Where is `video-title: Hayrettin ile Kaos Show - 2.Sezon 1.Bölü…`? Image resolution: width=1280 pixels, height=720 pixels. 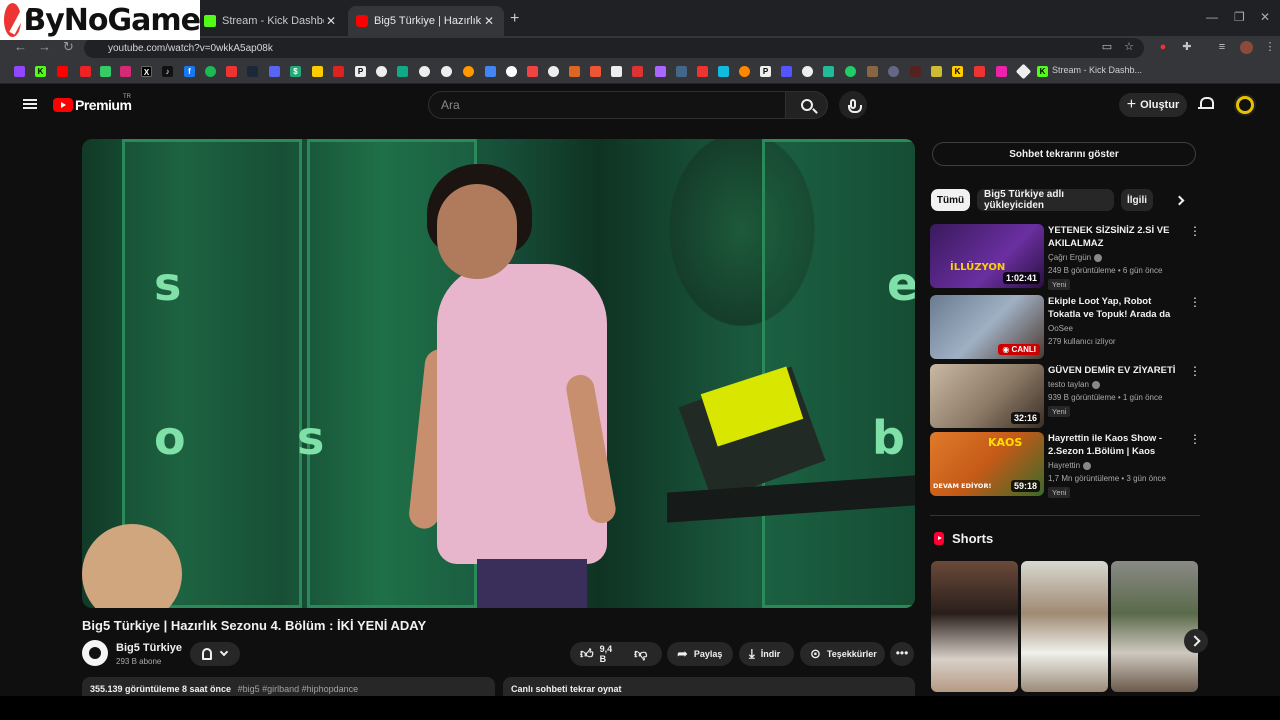 video-title: Hayrettin ile Kaos Show - 2.Sezon 1.Bölü… is located at coordinates (1117, 445).